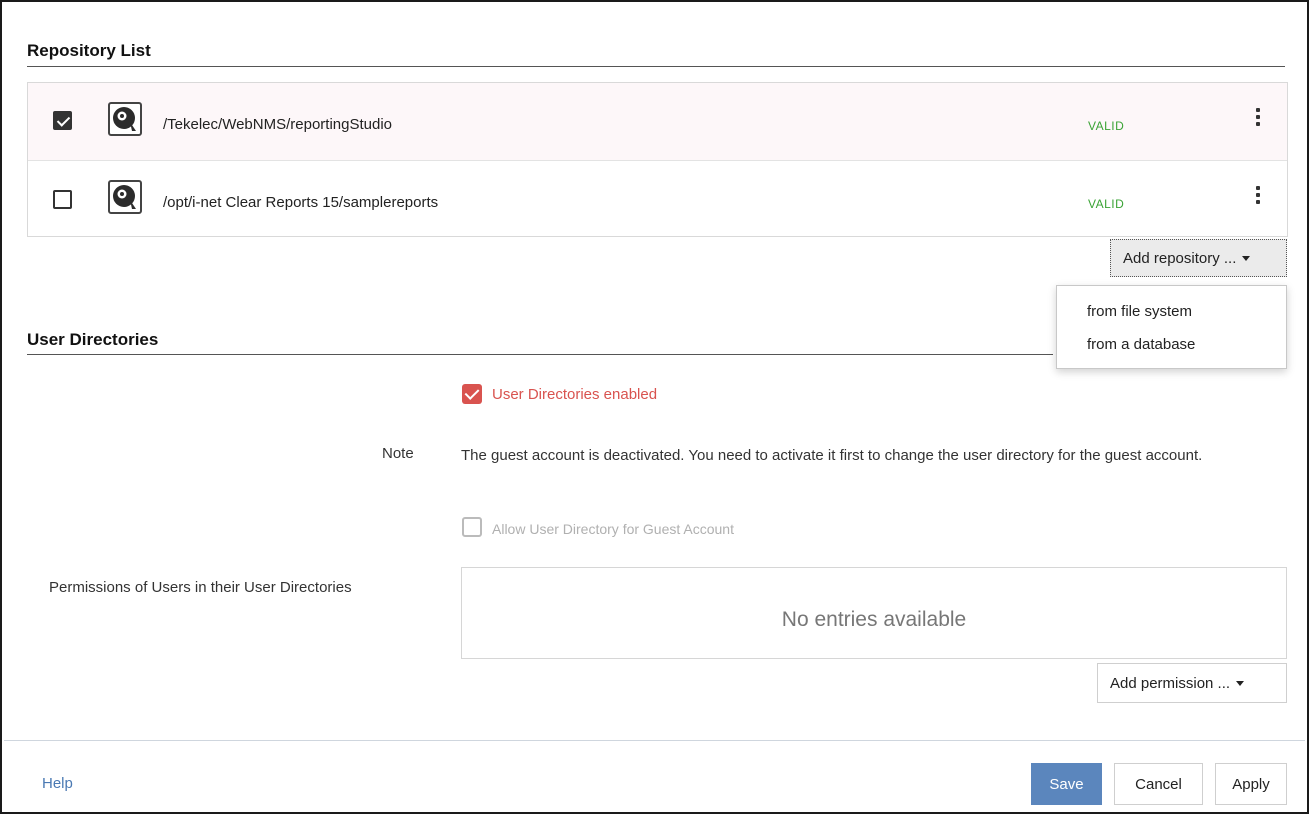 This screenshot has height=814, width=1309. Describe the element at coordinates (613, 529) in the screenshot. I see `guest-directory-label: Allow User Directory for Guest Account` at that location.